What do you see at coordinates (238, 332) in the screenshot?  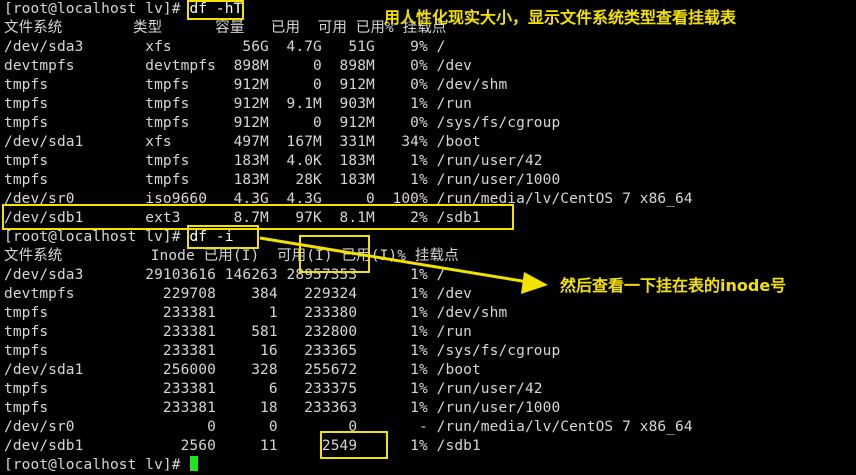 I see `table-row: tmpfs 233381 581 232800 1% /run` at bounding box center [238, 332].